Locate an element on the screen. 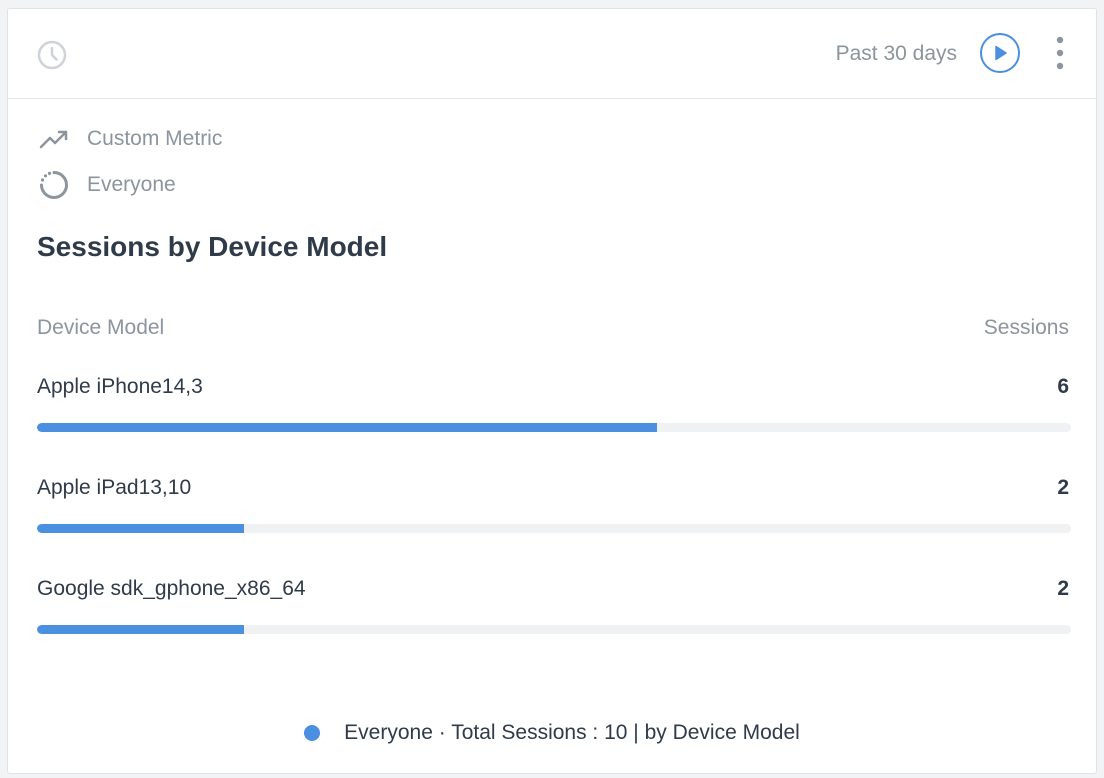  bar-label: Google sdk_gphone_x86_64 is located at coordinates (171, 588).